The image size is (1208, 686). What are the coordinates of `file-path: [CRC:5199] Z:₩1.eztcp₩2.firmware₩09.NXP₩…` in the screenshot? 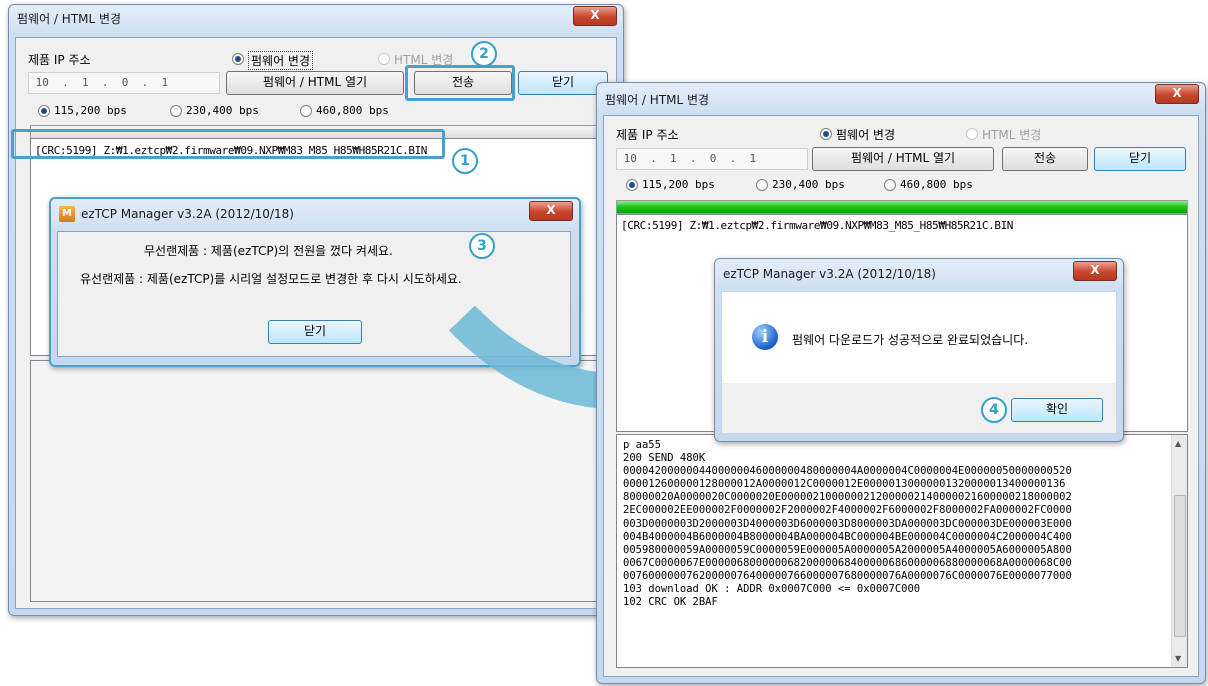 It's located at (817, 225).